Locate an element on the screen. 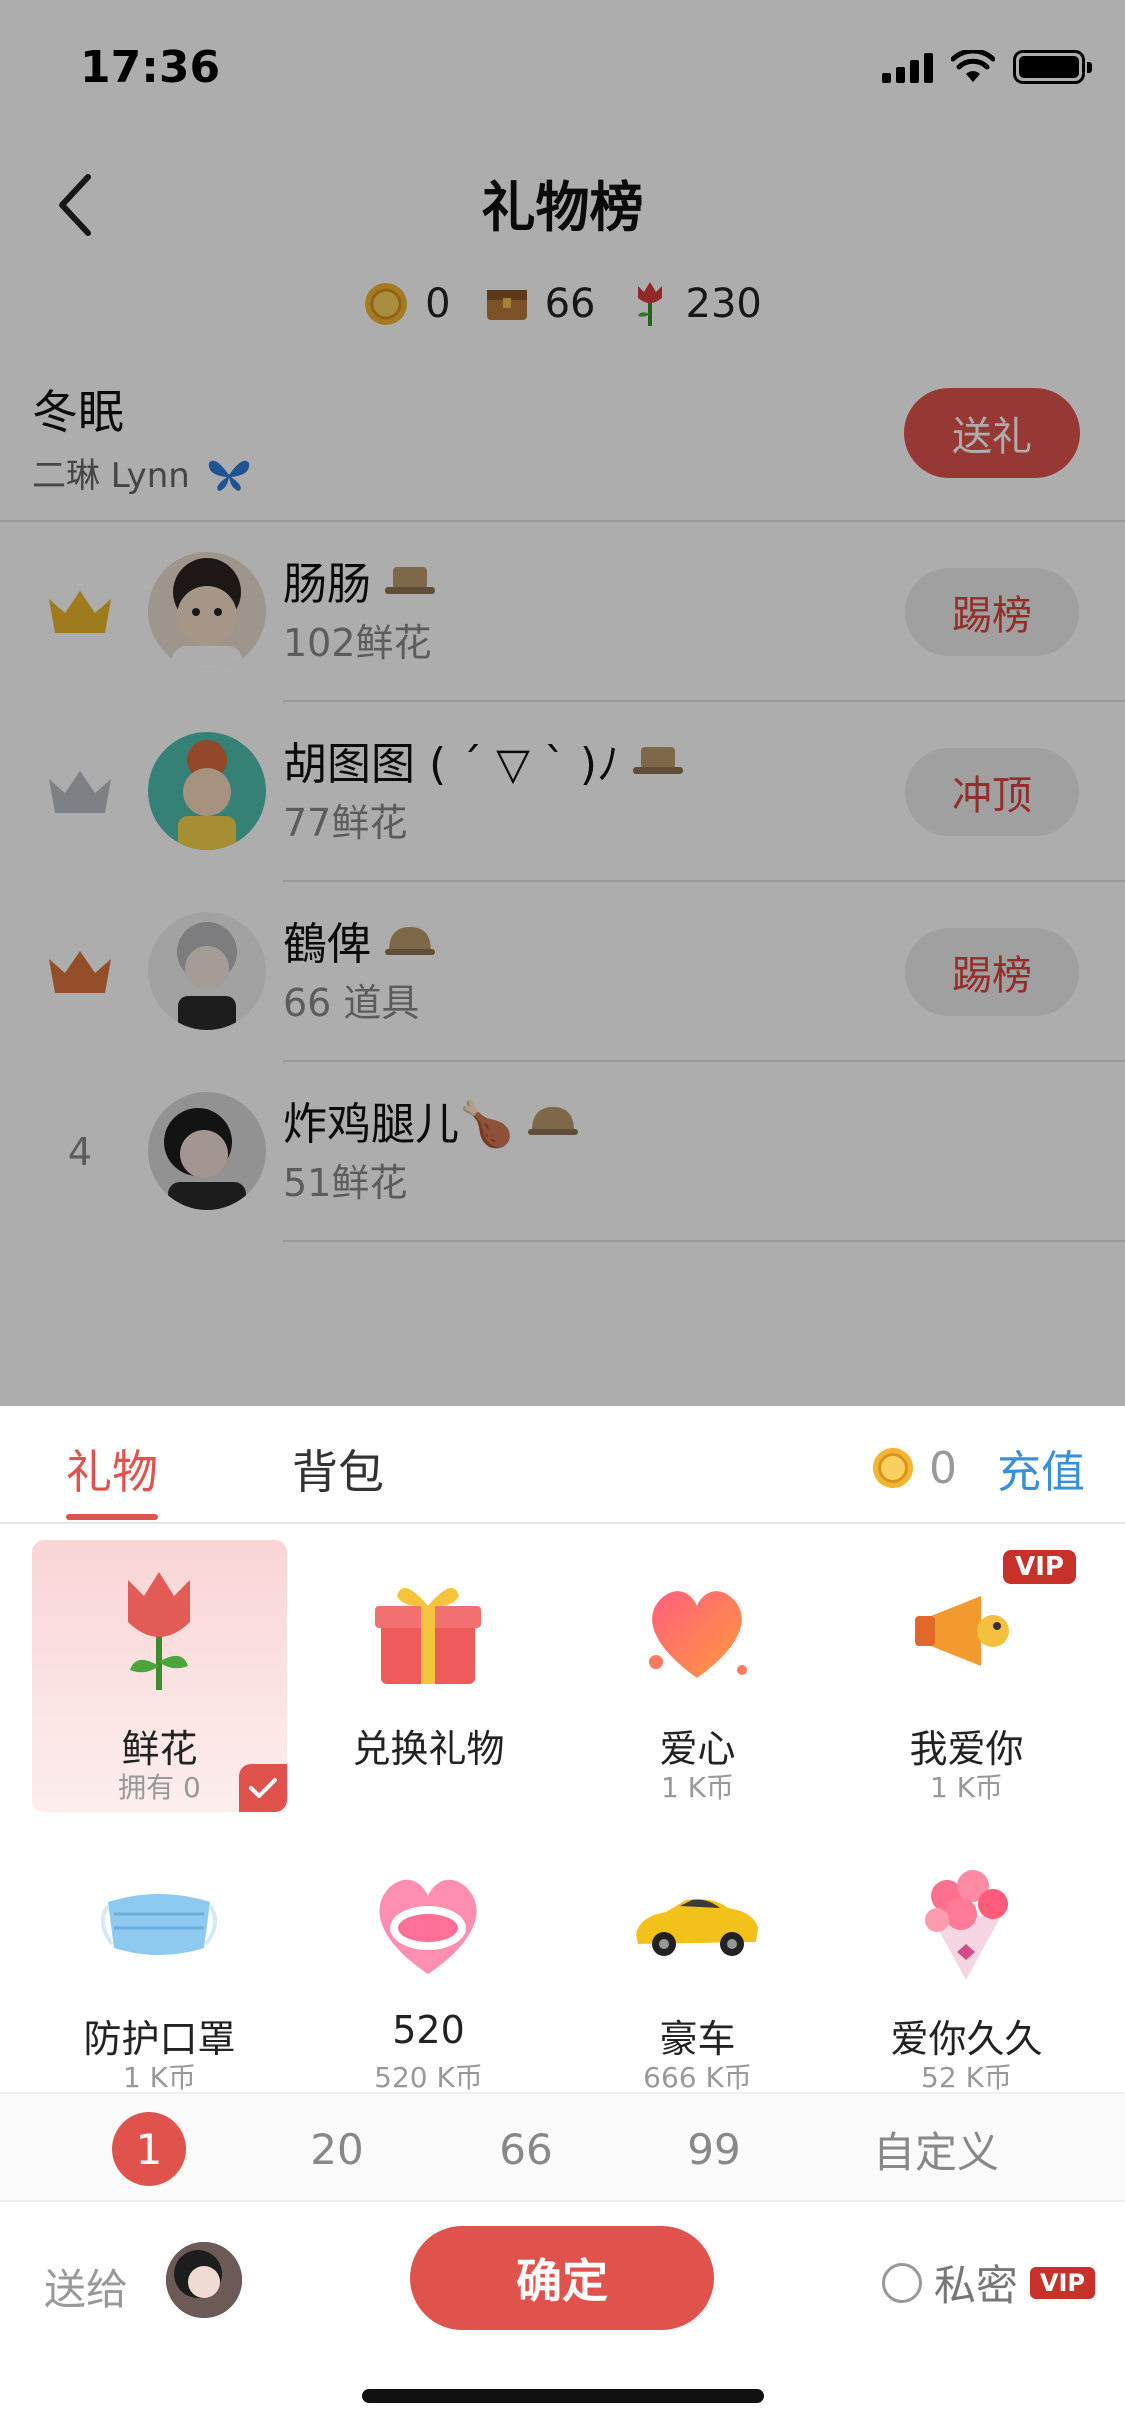  owner-subtitle: 二琳 Lynn is located at coordinates (141, 472).